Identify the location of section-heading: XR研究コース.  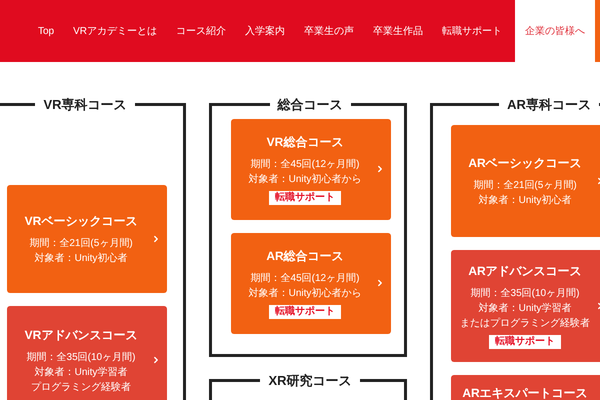
(310, 381).